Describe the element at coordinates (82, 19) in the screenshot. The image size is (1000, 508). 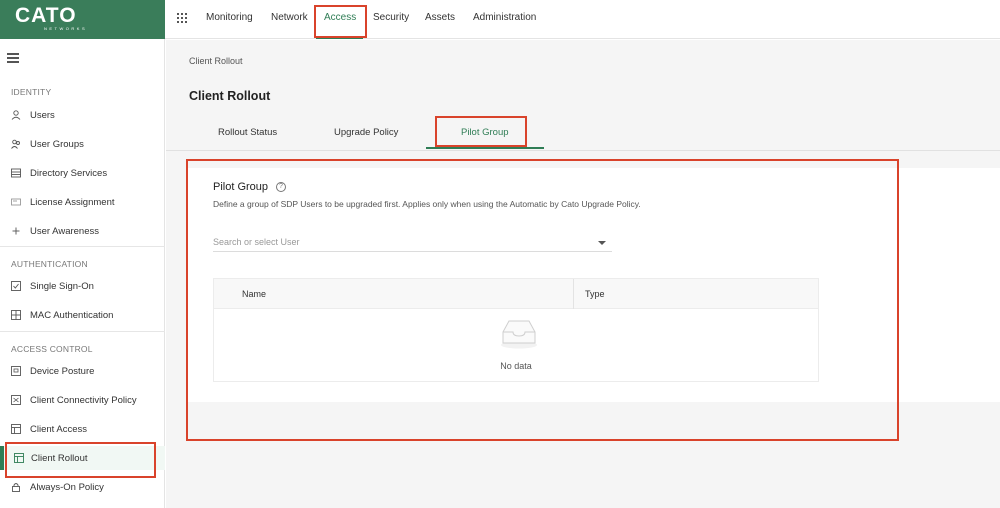
I see `cato-logo: CATO NETWORKS` at that location.